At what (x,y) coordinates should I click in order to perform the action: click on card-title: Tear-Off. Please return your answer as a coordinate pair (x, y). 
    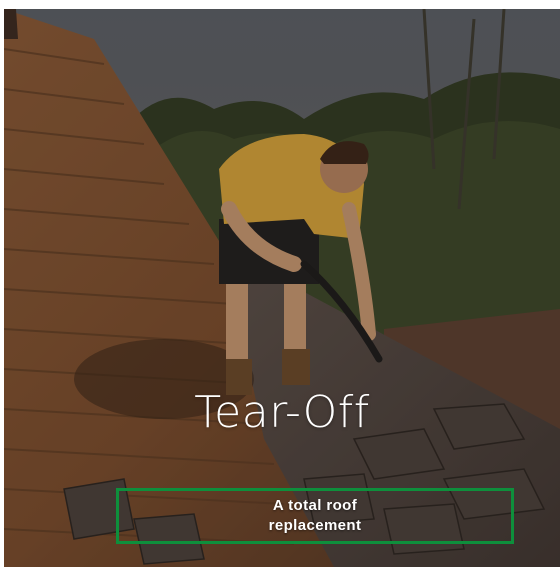
    Looking at the image, I should click on (282, 412).